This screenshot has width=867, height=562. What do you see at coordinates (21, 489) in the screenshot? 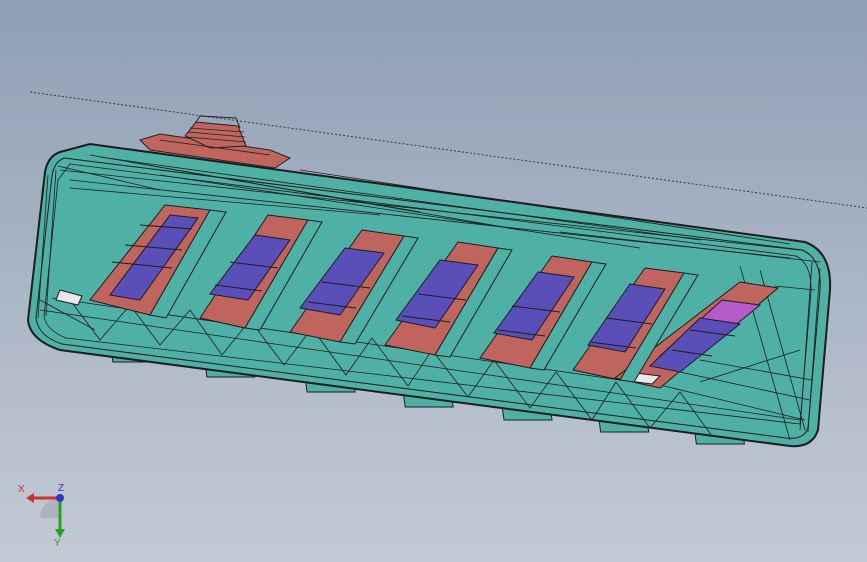
I see `x-axis-label: X` at bounding box center [21, 489].